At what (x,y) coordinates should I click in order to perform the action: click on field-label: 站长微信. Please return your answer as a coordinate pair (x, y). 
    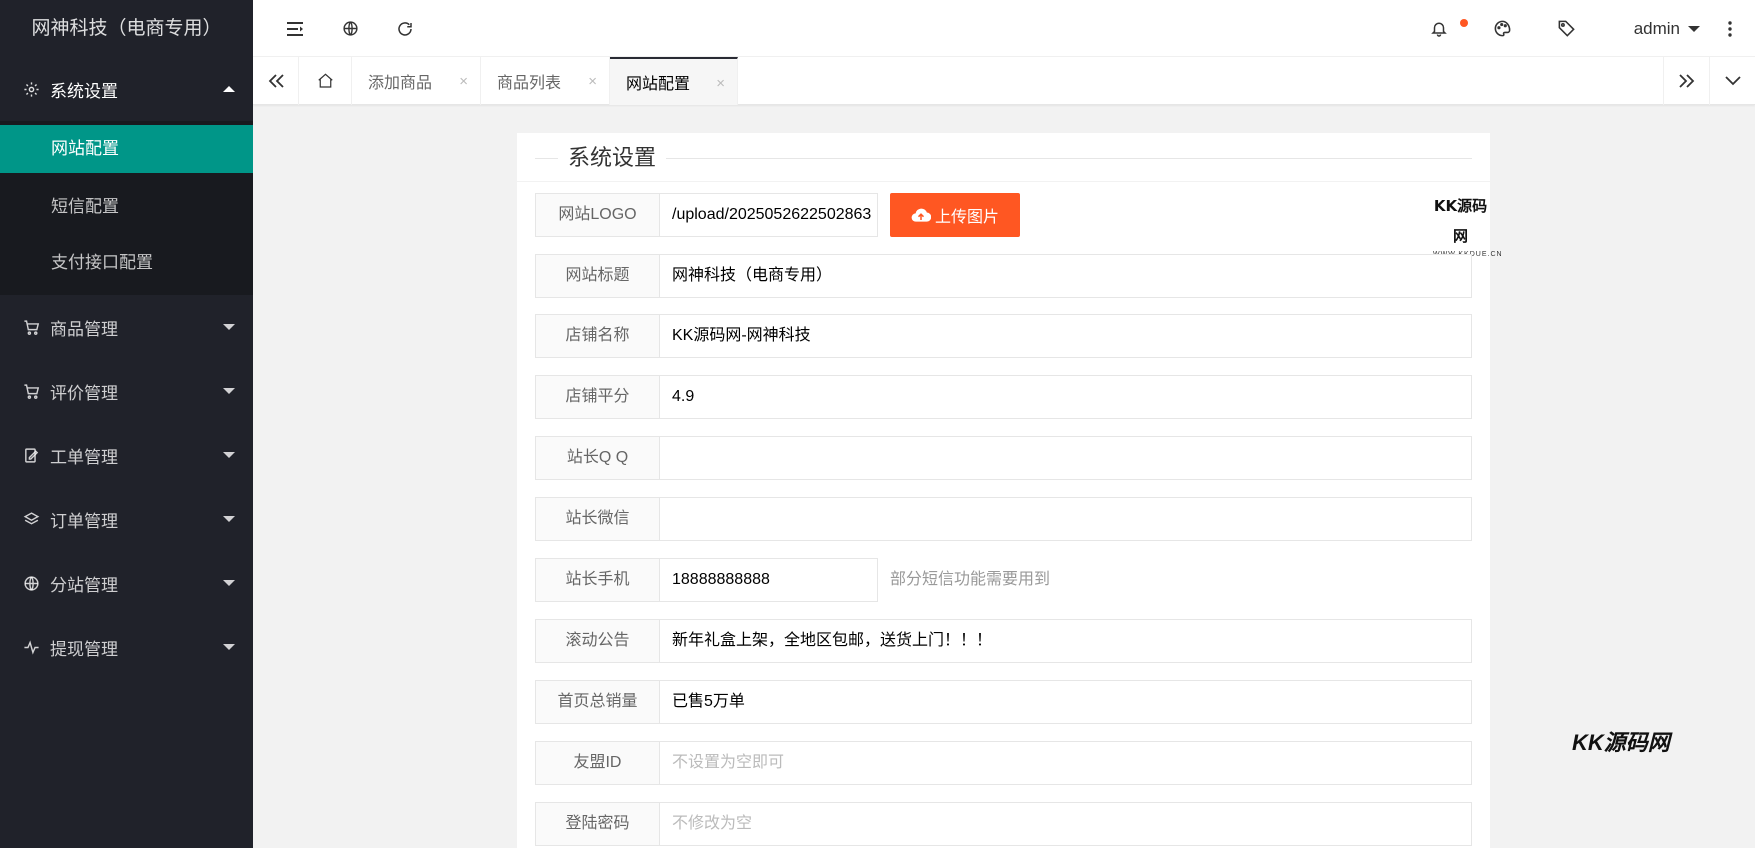
    Looking at the image, I should click on (597, 519).